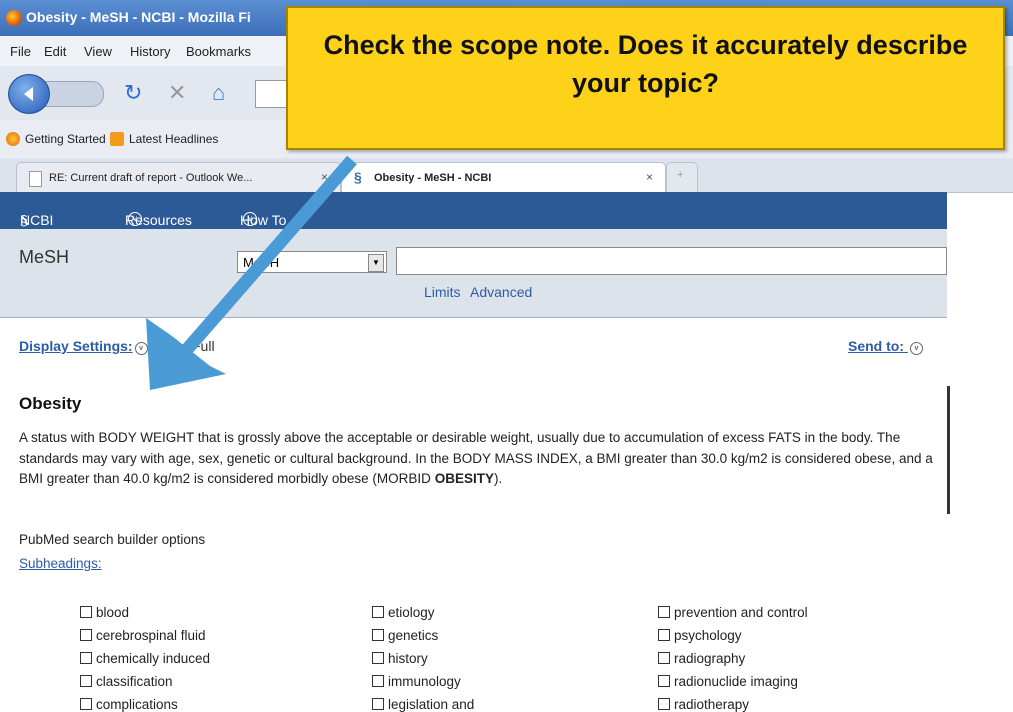  I want to click on back-button, so click(29, 94).